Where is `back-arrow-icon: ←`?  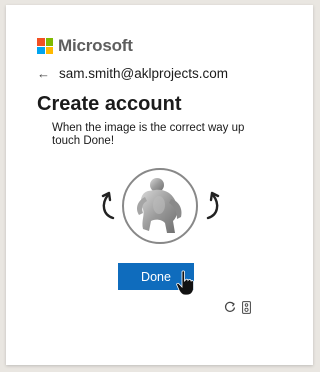
back-arrow-icon: ← is located at coordinates (45, 73).